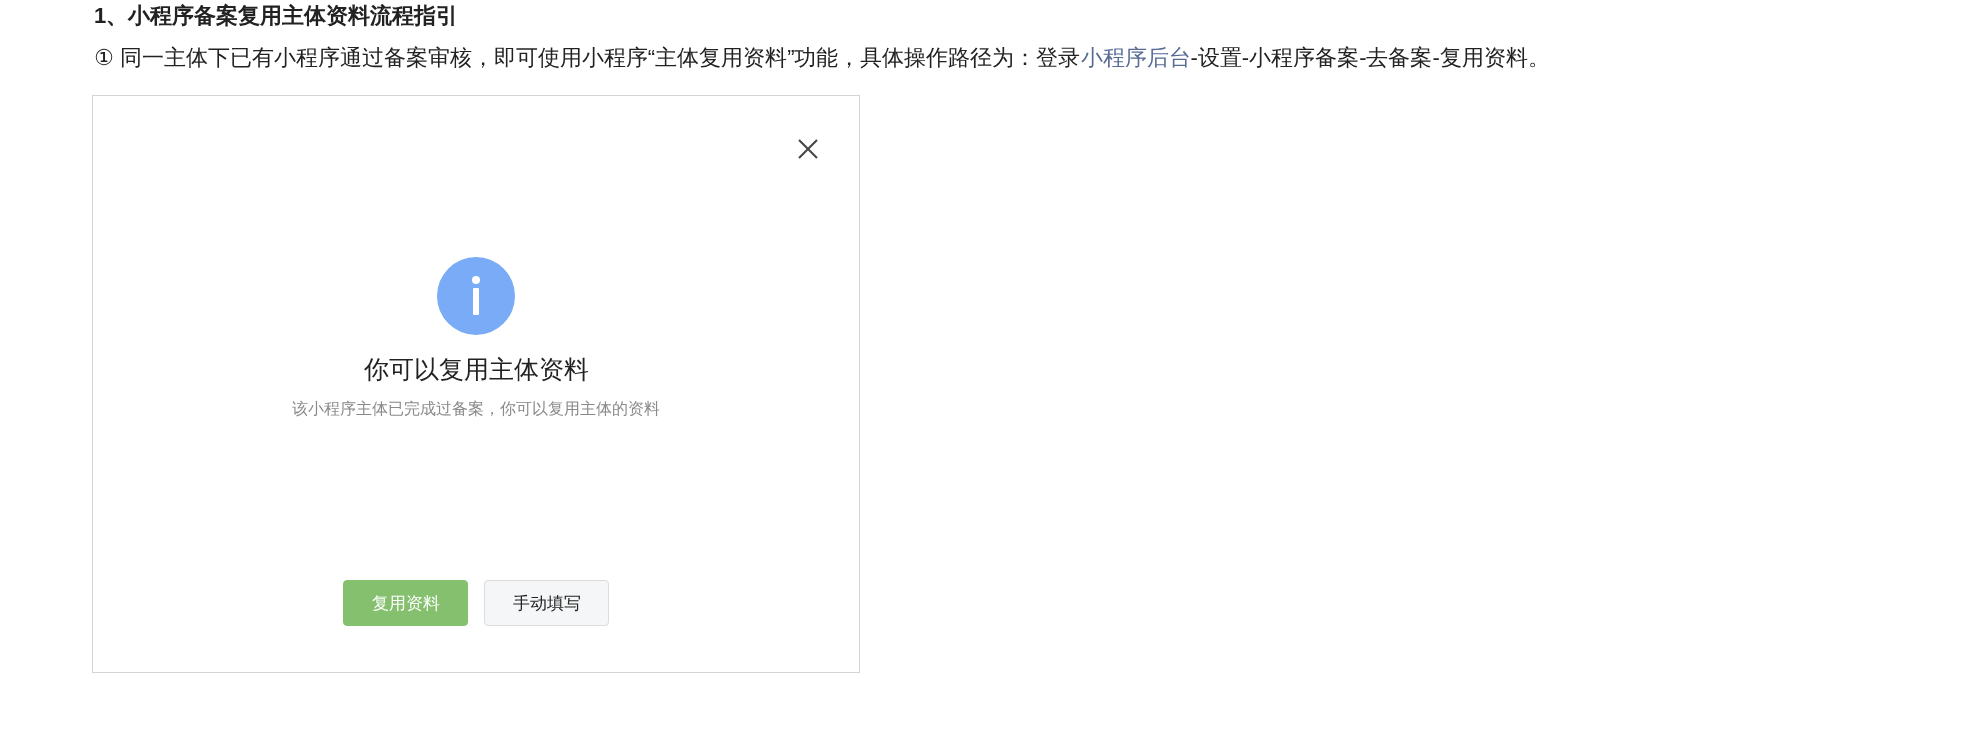 Image resolution: width=1978 pixels, height=740 pixels. I want to click on close-icon, so click(808, 149).